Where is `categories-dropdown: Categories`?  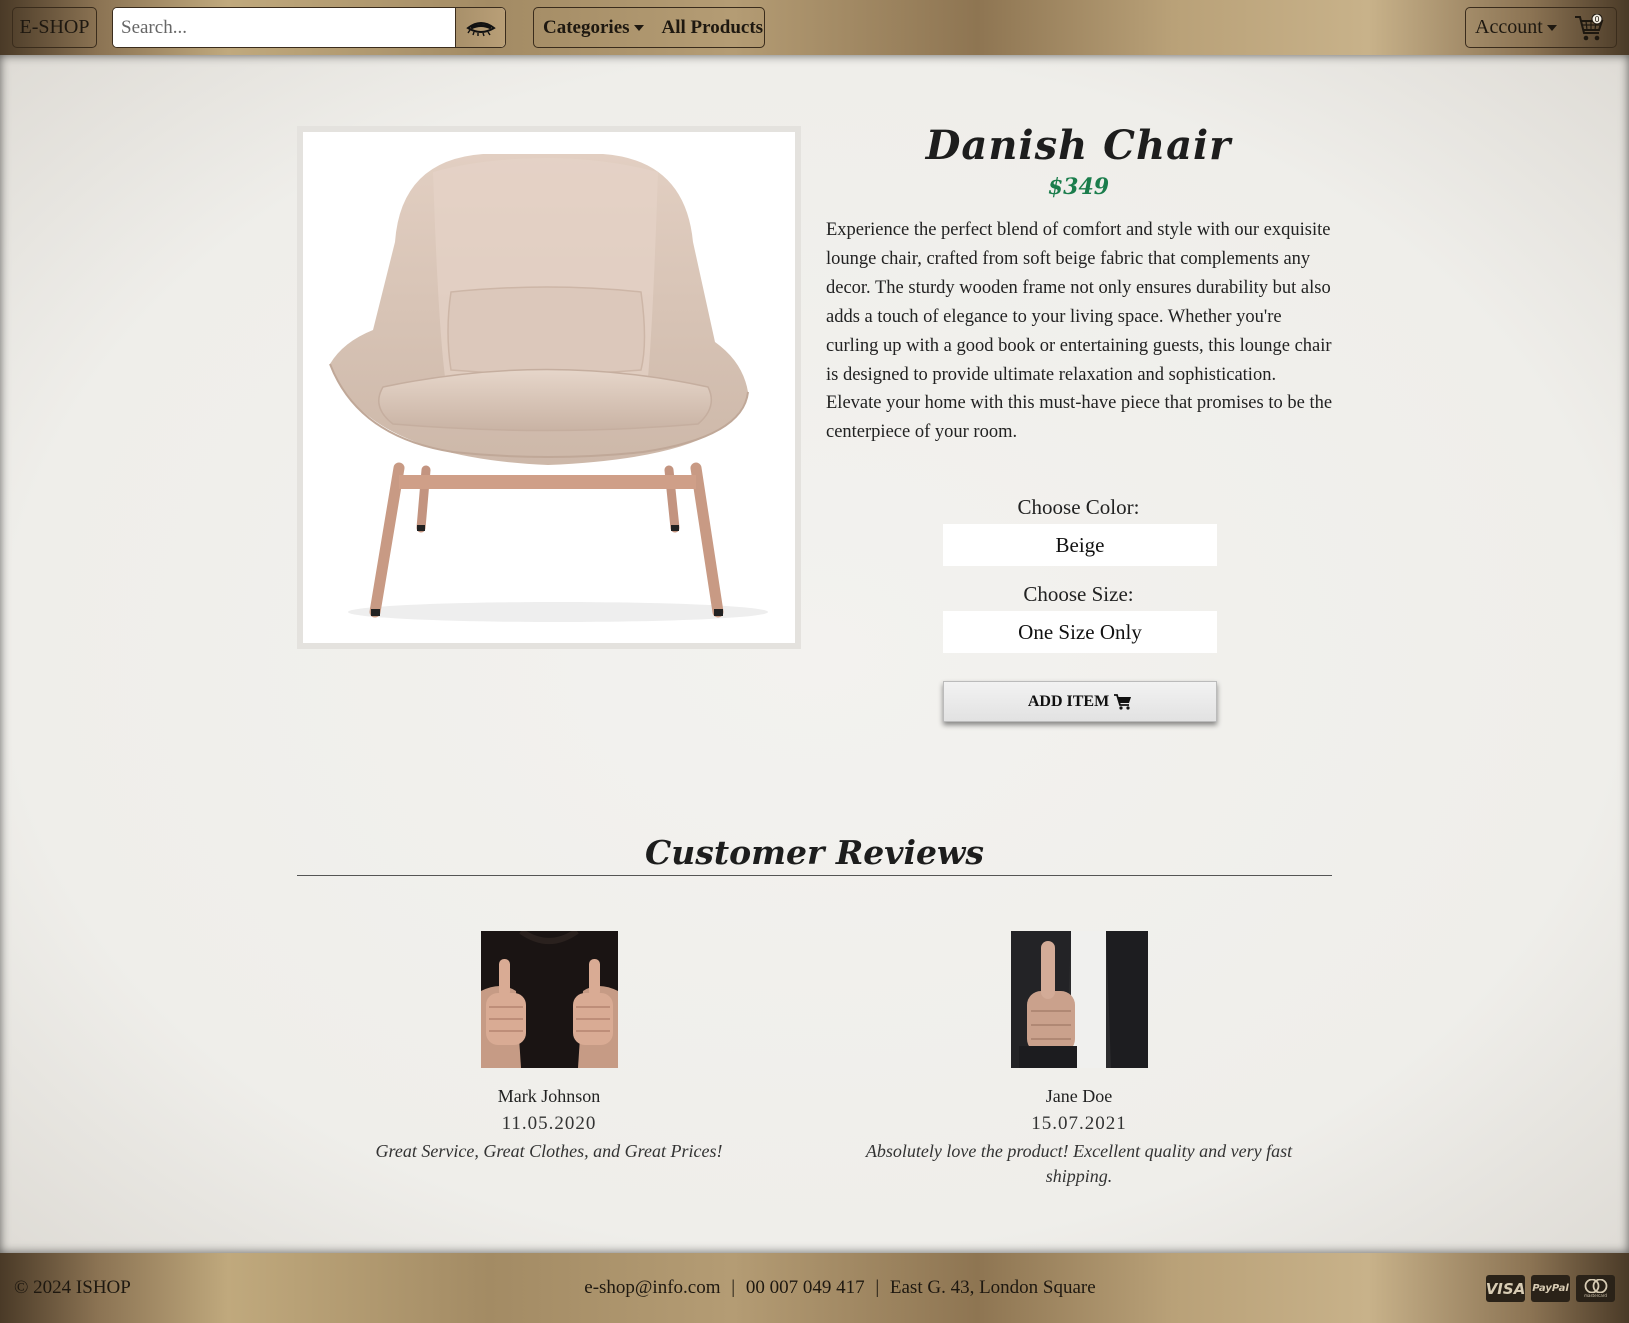
categories-dropdown: Categories is located at coordinates (593, 28).